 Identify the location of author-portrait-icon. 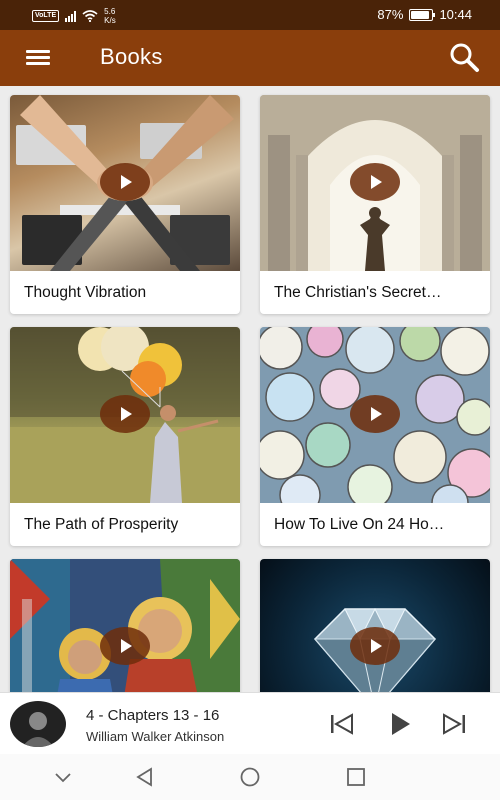
(38, 729).